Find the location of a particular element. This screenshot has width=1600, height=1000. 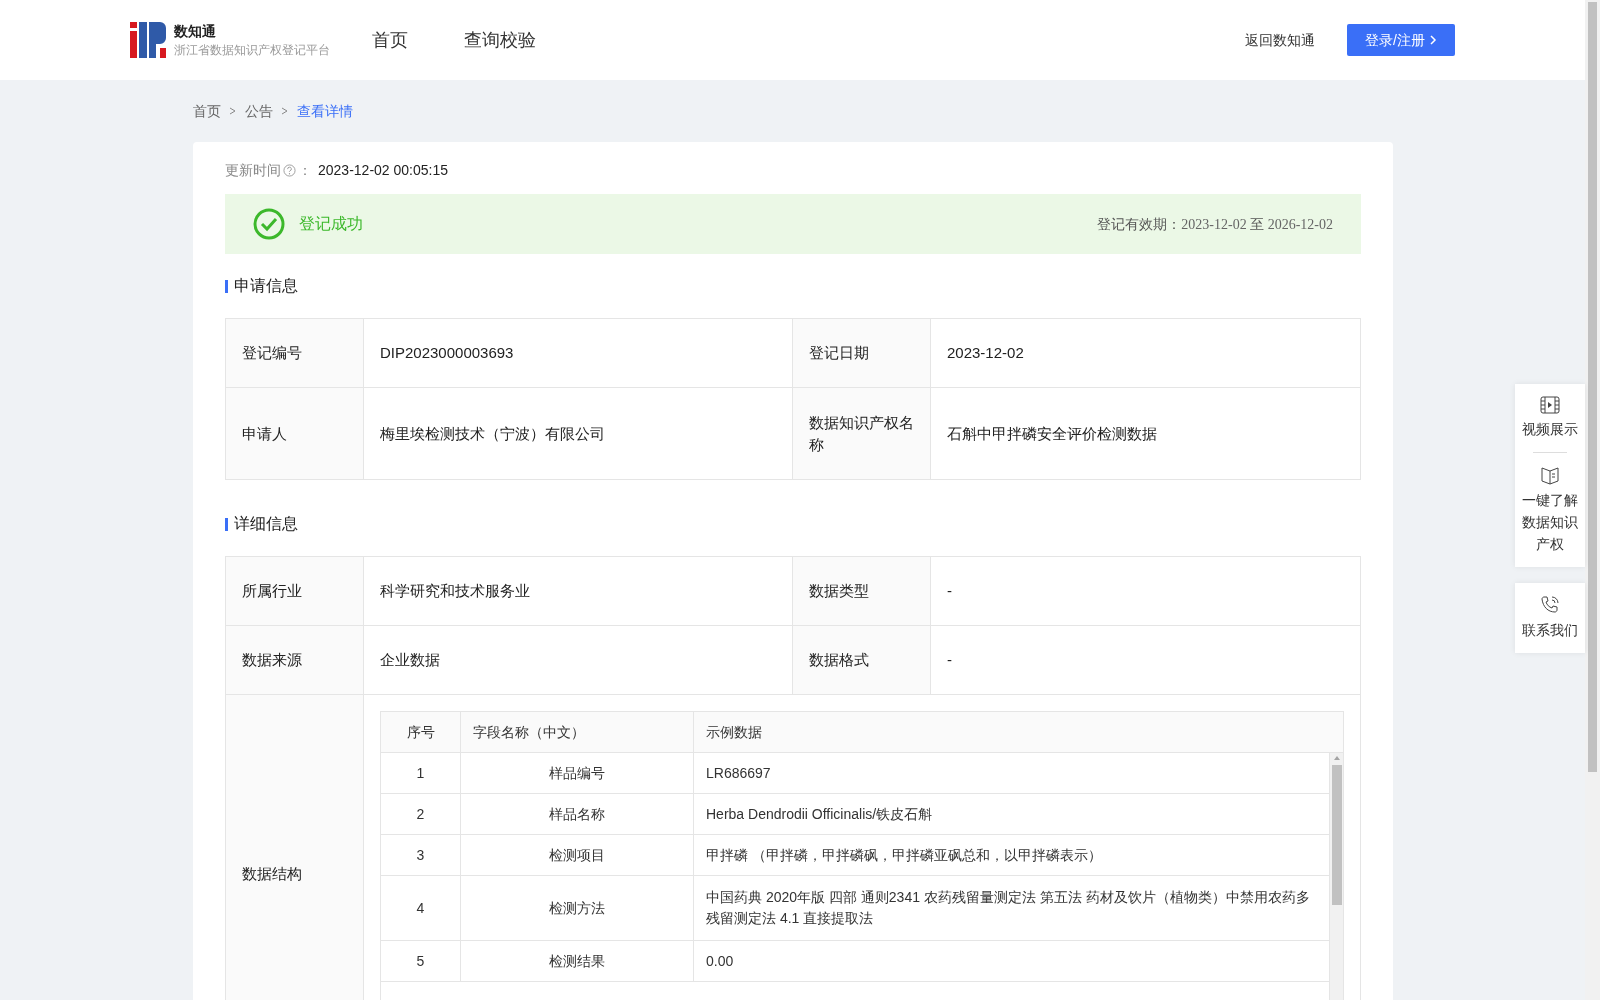

table-cell: 5 is located at coordinates (421, 961).